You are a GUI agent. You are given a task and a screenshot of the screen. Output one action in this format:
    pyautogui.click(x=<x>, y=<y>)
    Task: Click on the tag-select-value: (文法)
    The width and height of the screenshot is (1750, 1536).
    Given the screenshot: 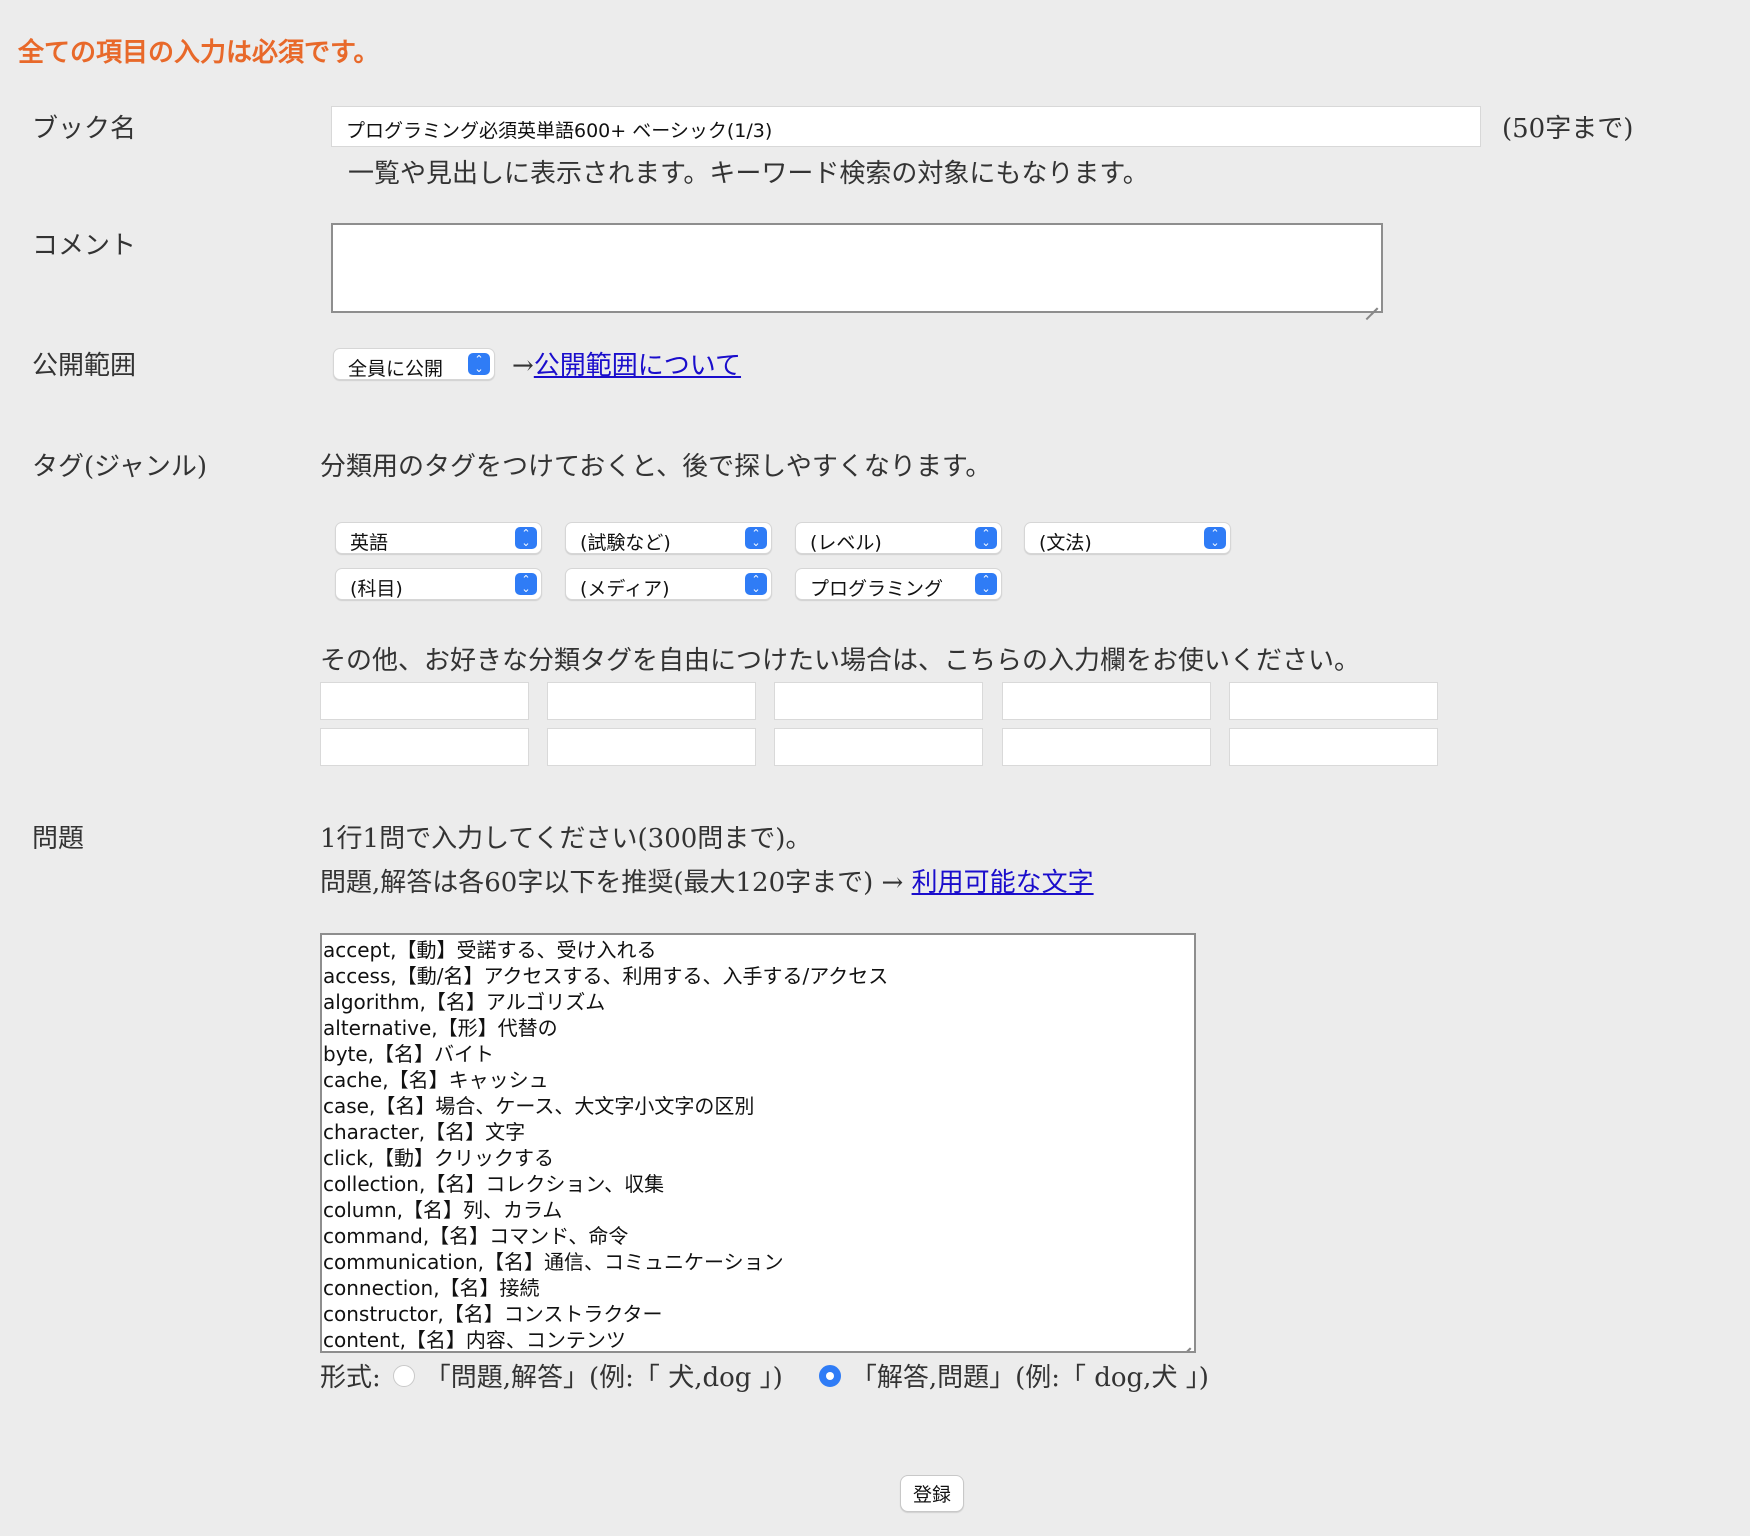 What is the action you would take?
    pyautogui.click(x=1065, y=543)
    